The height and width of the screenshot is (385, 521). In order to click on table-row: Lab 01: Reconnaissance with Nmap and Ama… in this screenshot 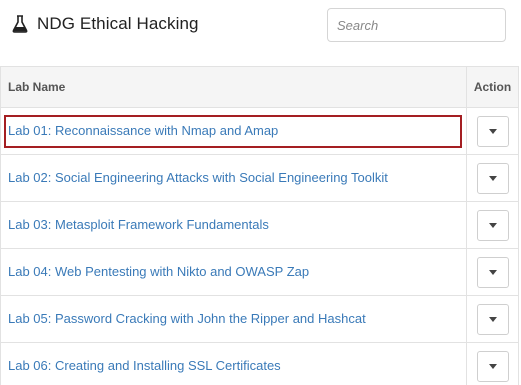, I will do `click(259, 131)`.